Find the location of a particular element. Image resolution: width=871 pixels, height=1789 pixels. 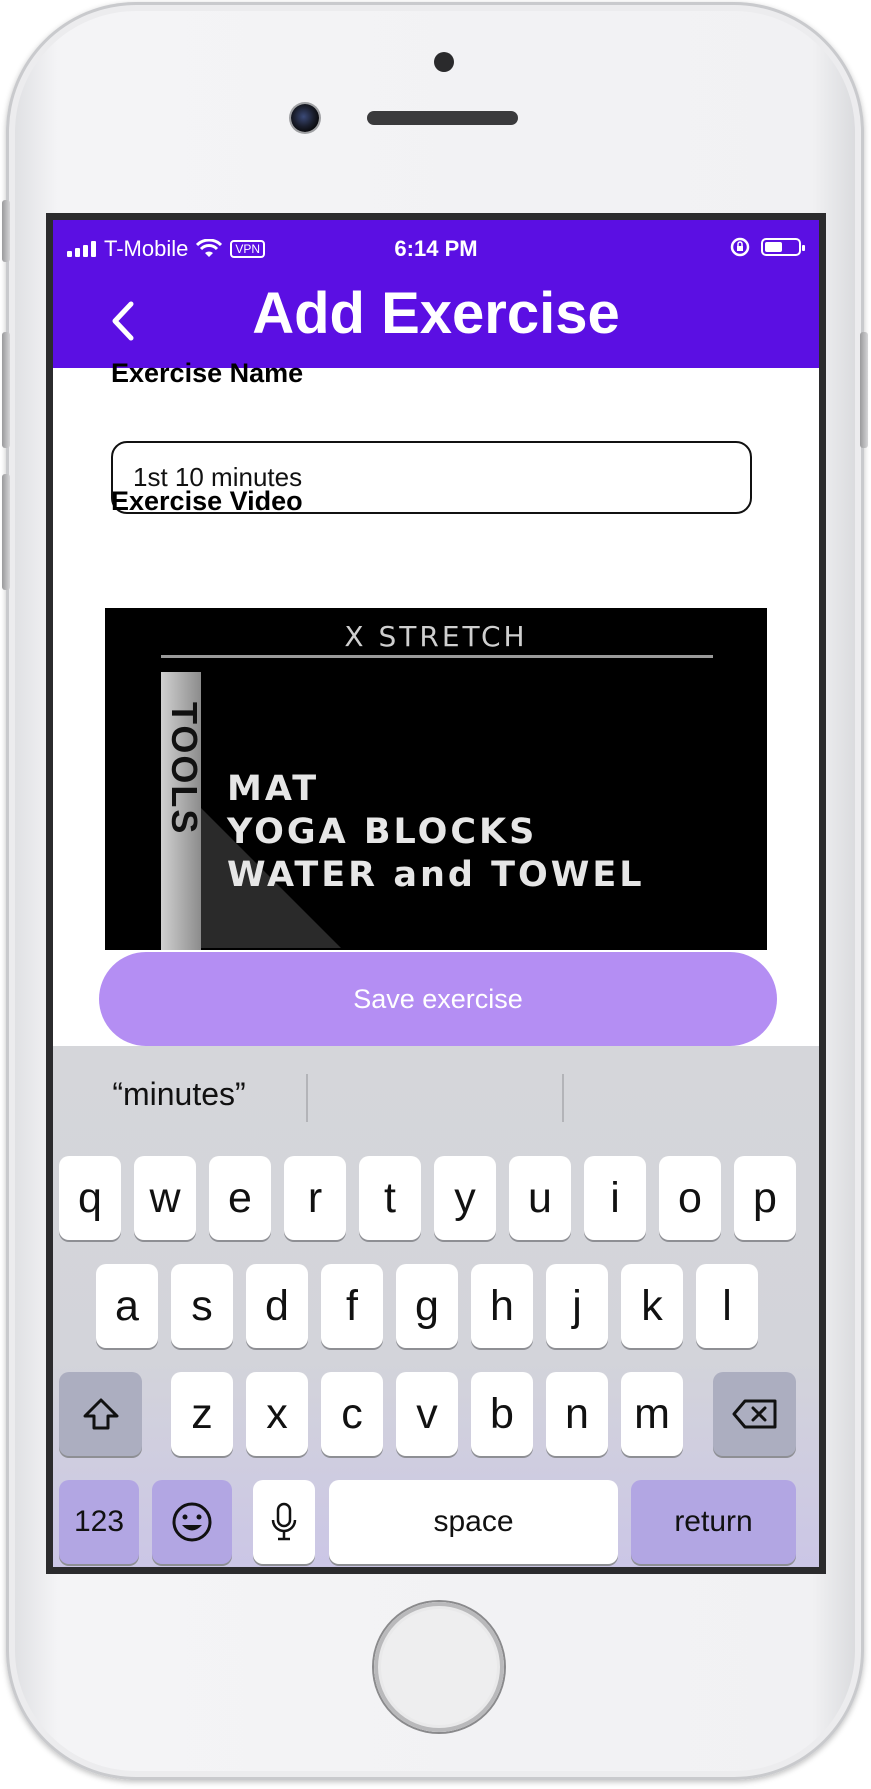

backspace-icon is located at coordinates (754, 1414).